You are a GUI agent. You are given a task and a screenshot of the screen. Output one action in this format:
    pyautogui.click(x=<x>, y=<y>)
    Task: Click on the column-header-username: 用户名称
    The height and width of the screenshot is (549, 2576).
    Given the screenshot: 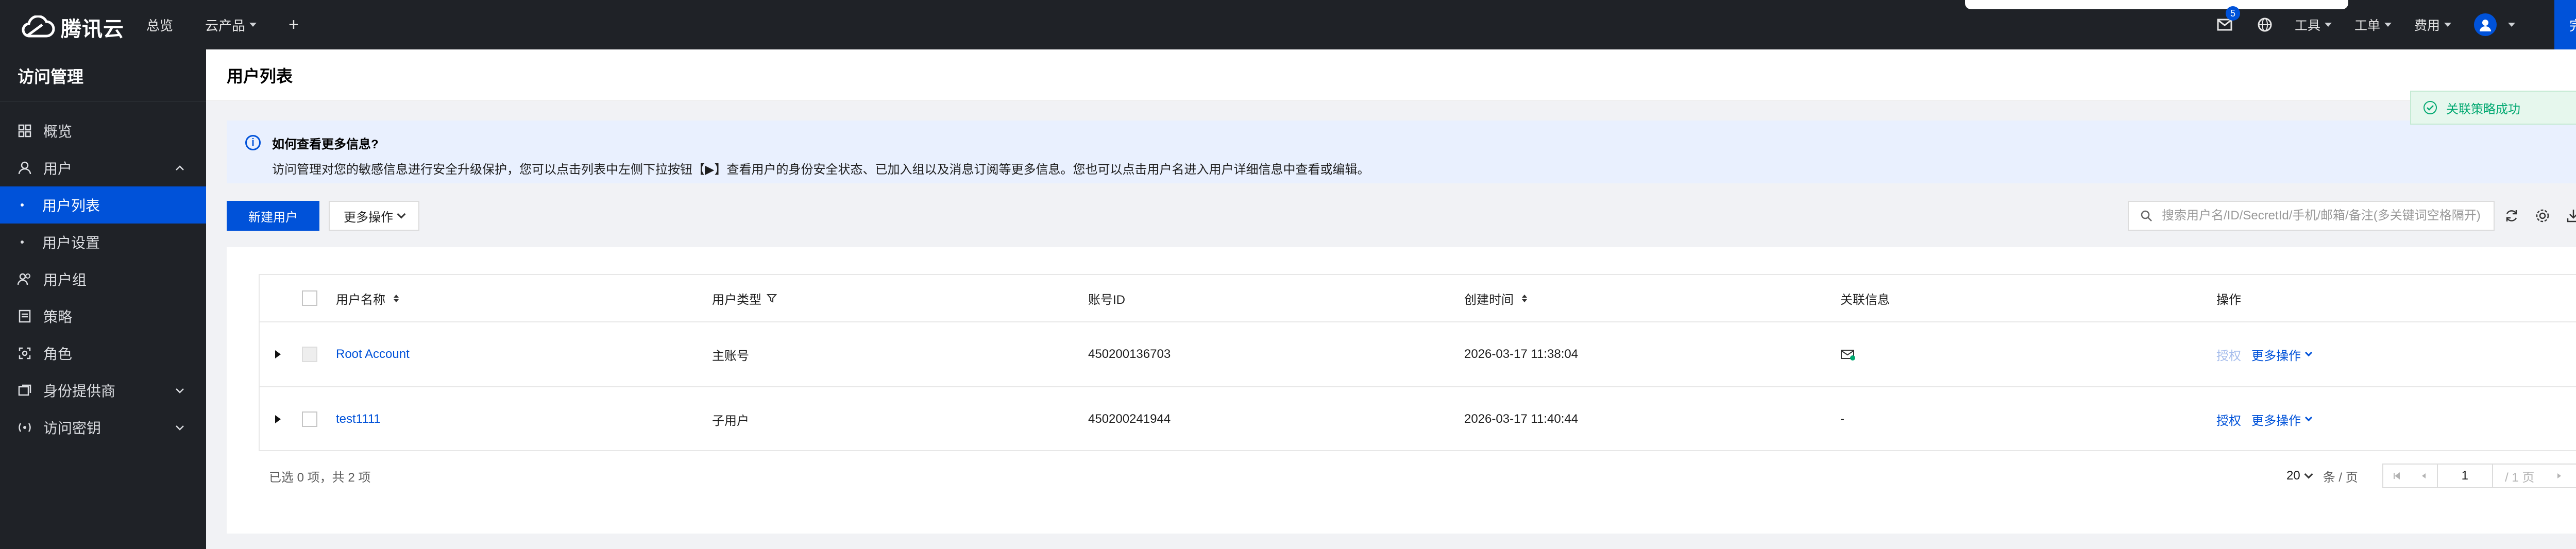 What is the action you would take?
    pyautogui.click(x=367, y=298)
    